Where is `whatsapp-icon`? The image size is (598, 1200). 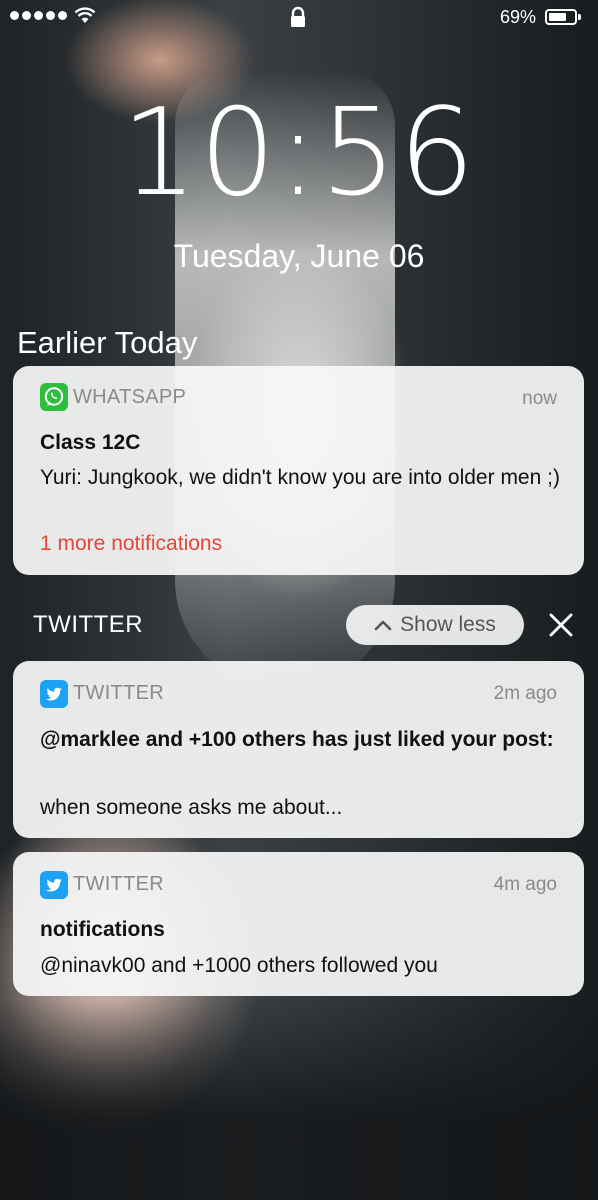
whatsapp-icon is located at coordinates (54, 397).